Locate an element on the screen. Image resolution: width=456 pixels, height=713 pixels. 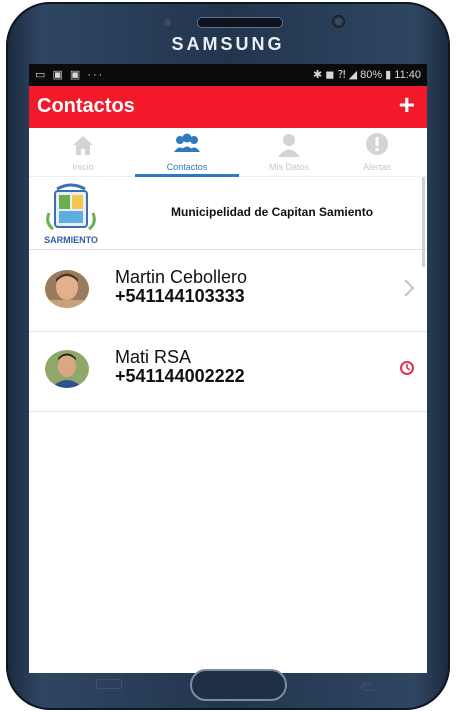
tab-label: Alertas is located at coordinates (376, 167).